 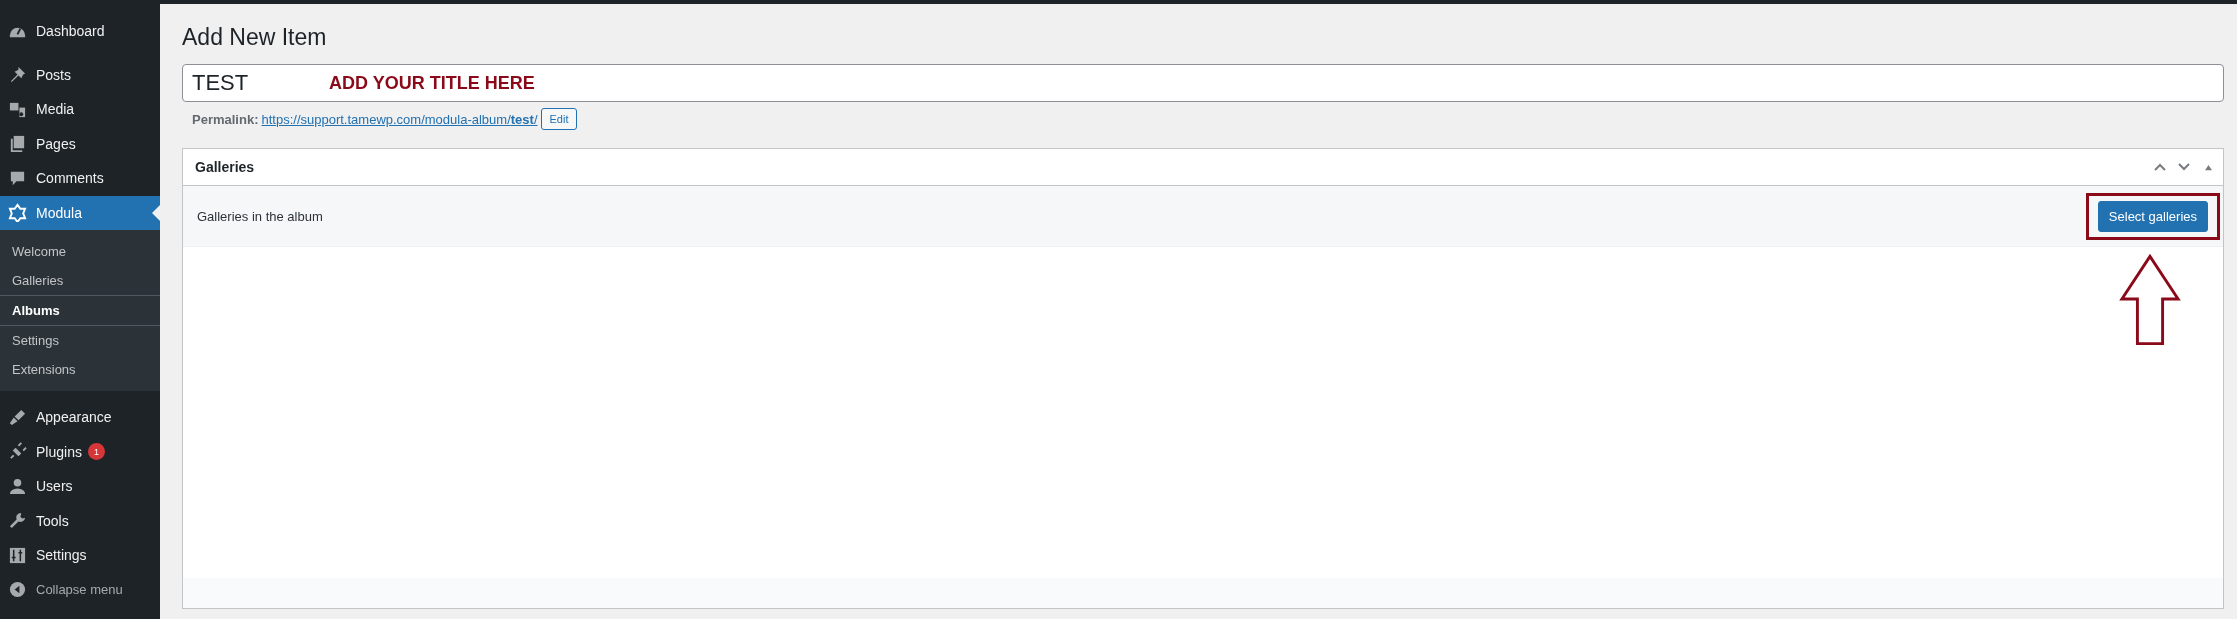 What do you see at coordinates (80, 74) in the screenshot?
I see `menu-item: Posts` at bounding box center [80, 74].